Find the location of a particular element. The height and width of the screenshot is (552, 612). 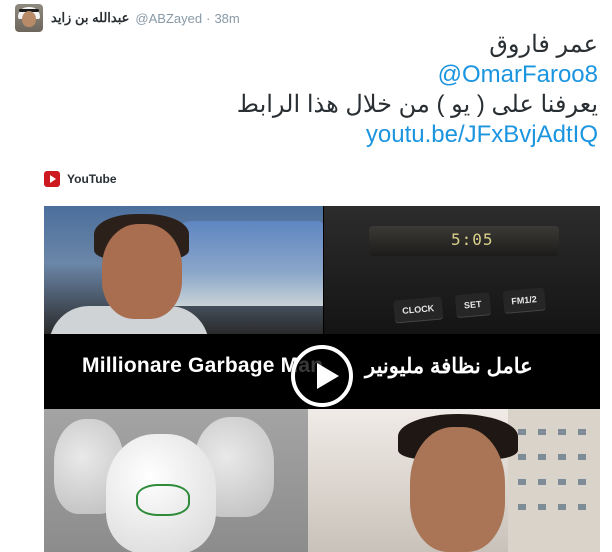

radio-button-fm: FM1/2 is located at coordinates (524, 300).